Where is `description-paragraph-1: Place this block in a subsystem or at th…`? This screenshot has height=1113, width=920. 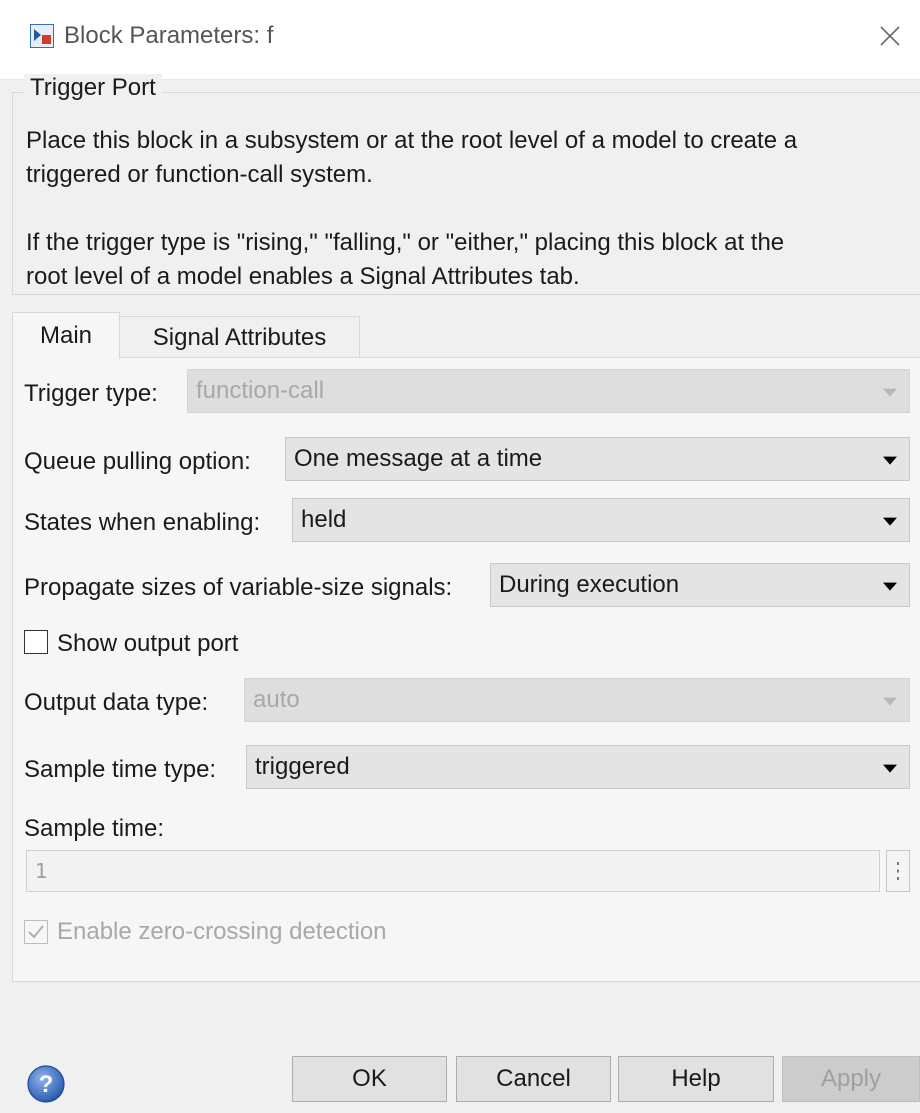
description-paragraph-1: Place this block in a subsystem or at th… is located at coordinates (466, 158).